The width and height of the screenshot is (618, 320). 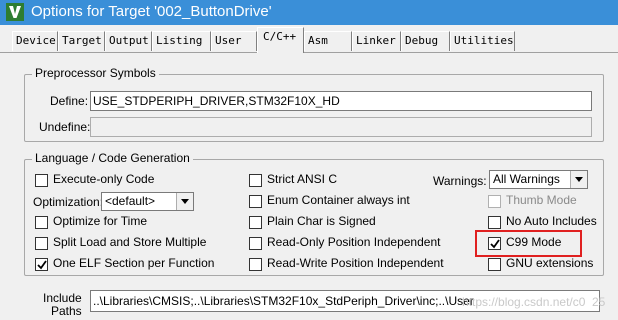 I want to click on undefine-label: Undefine:, so click(x=65, y=127).